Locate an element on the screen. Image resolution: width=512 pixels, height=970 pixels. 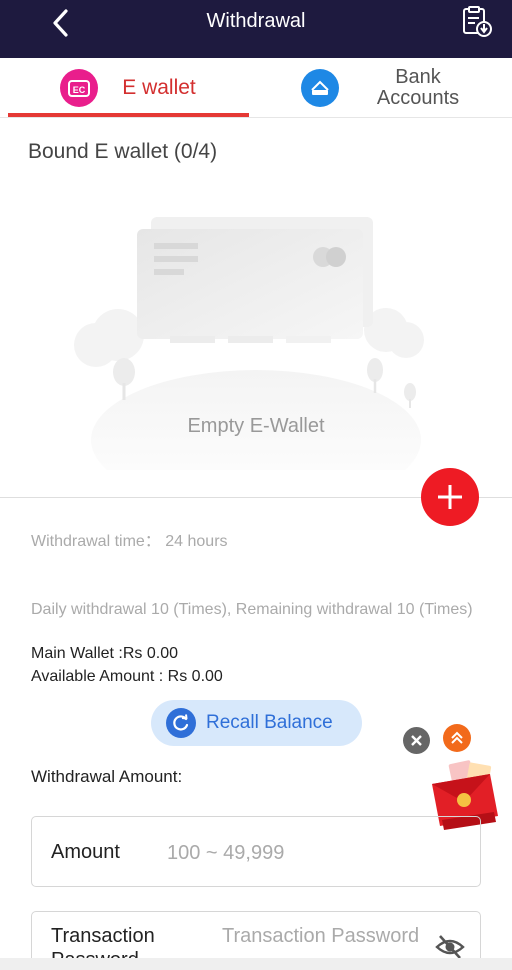
amount-input is located at coordinates (312, 853).